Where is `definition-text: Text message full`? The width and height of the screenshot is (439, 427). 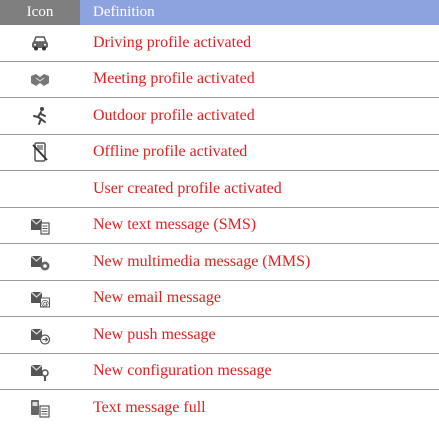 definition-text: Text message full is located at coordinates (149, 408).